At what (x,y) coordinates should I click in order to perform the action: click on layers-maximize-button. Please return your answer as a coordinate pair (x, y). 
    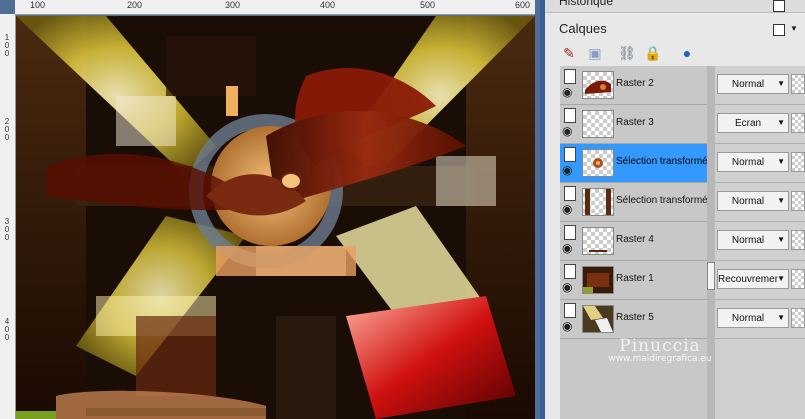
    Looking at the image, I should click on (779, 30).